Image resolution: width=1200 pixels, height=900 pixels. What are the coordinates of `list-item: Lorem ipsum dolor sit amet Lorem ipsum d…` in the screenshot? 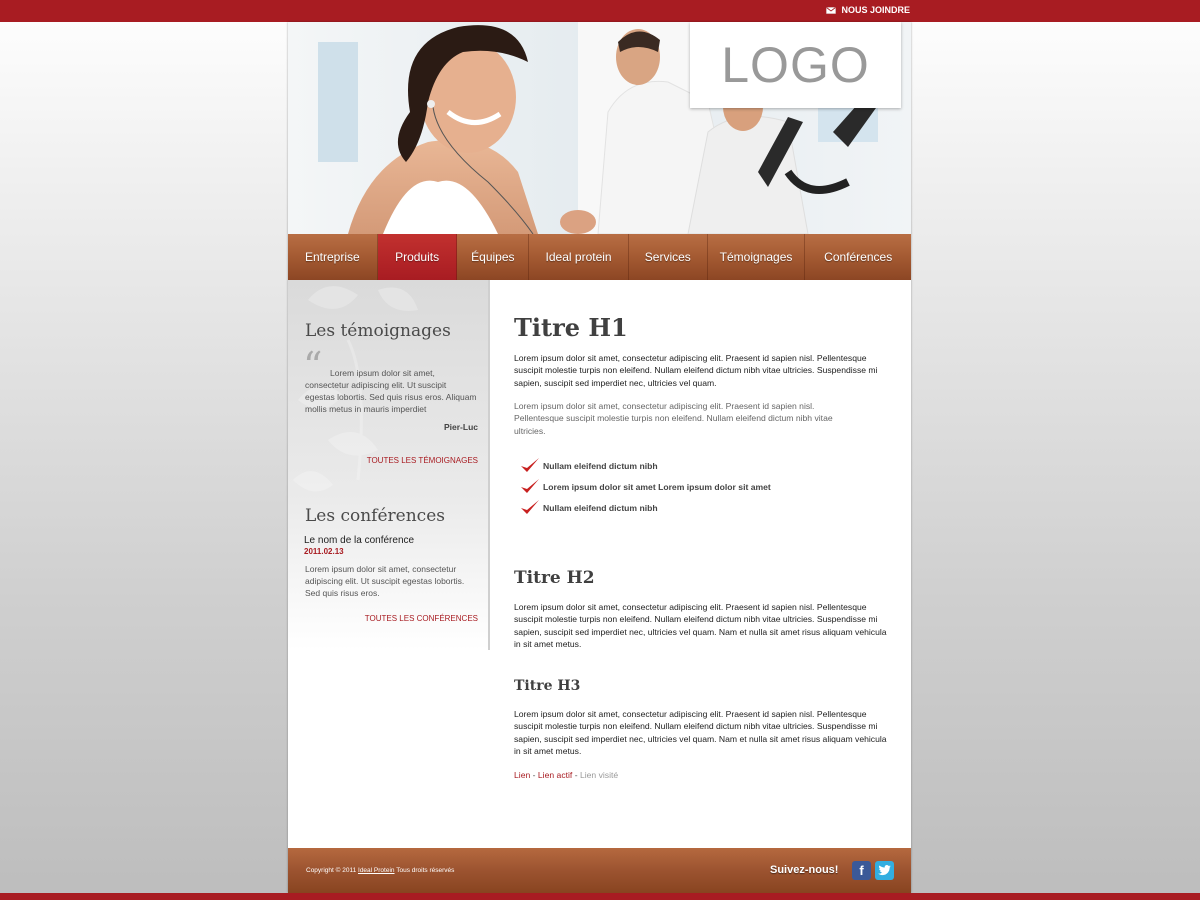 It's located at (645, 486).